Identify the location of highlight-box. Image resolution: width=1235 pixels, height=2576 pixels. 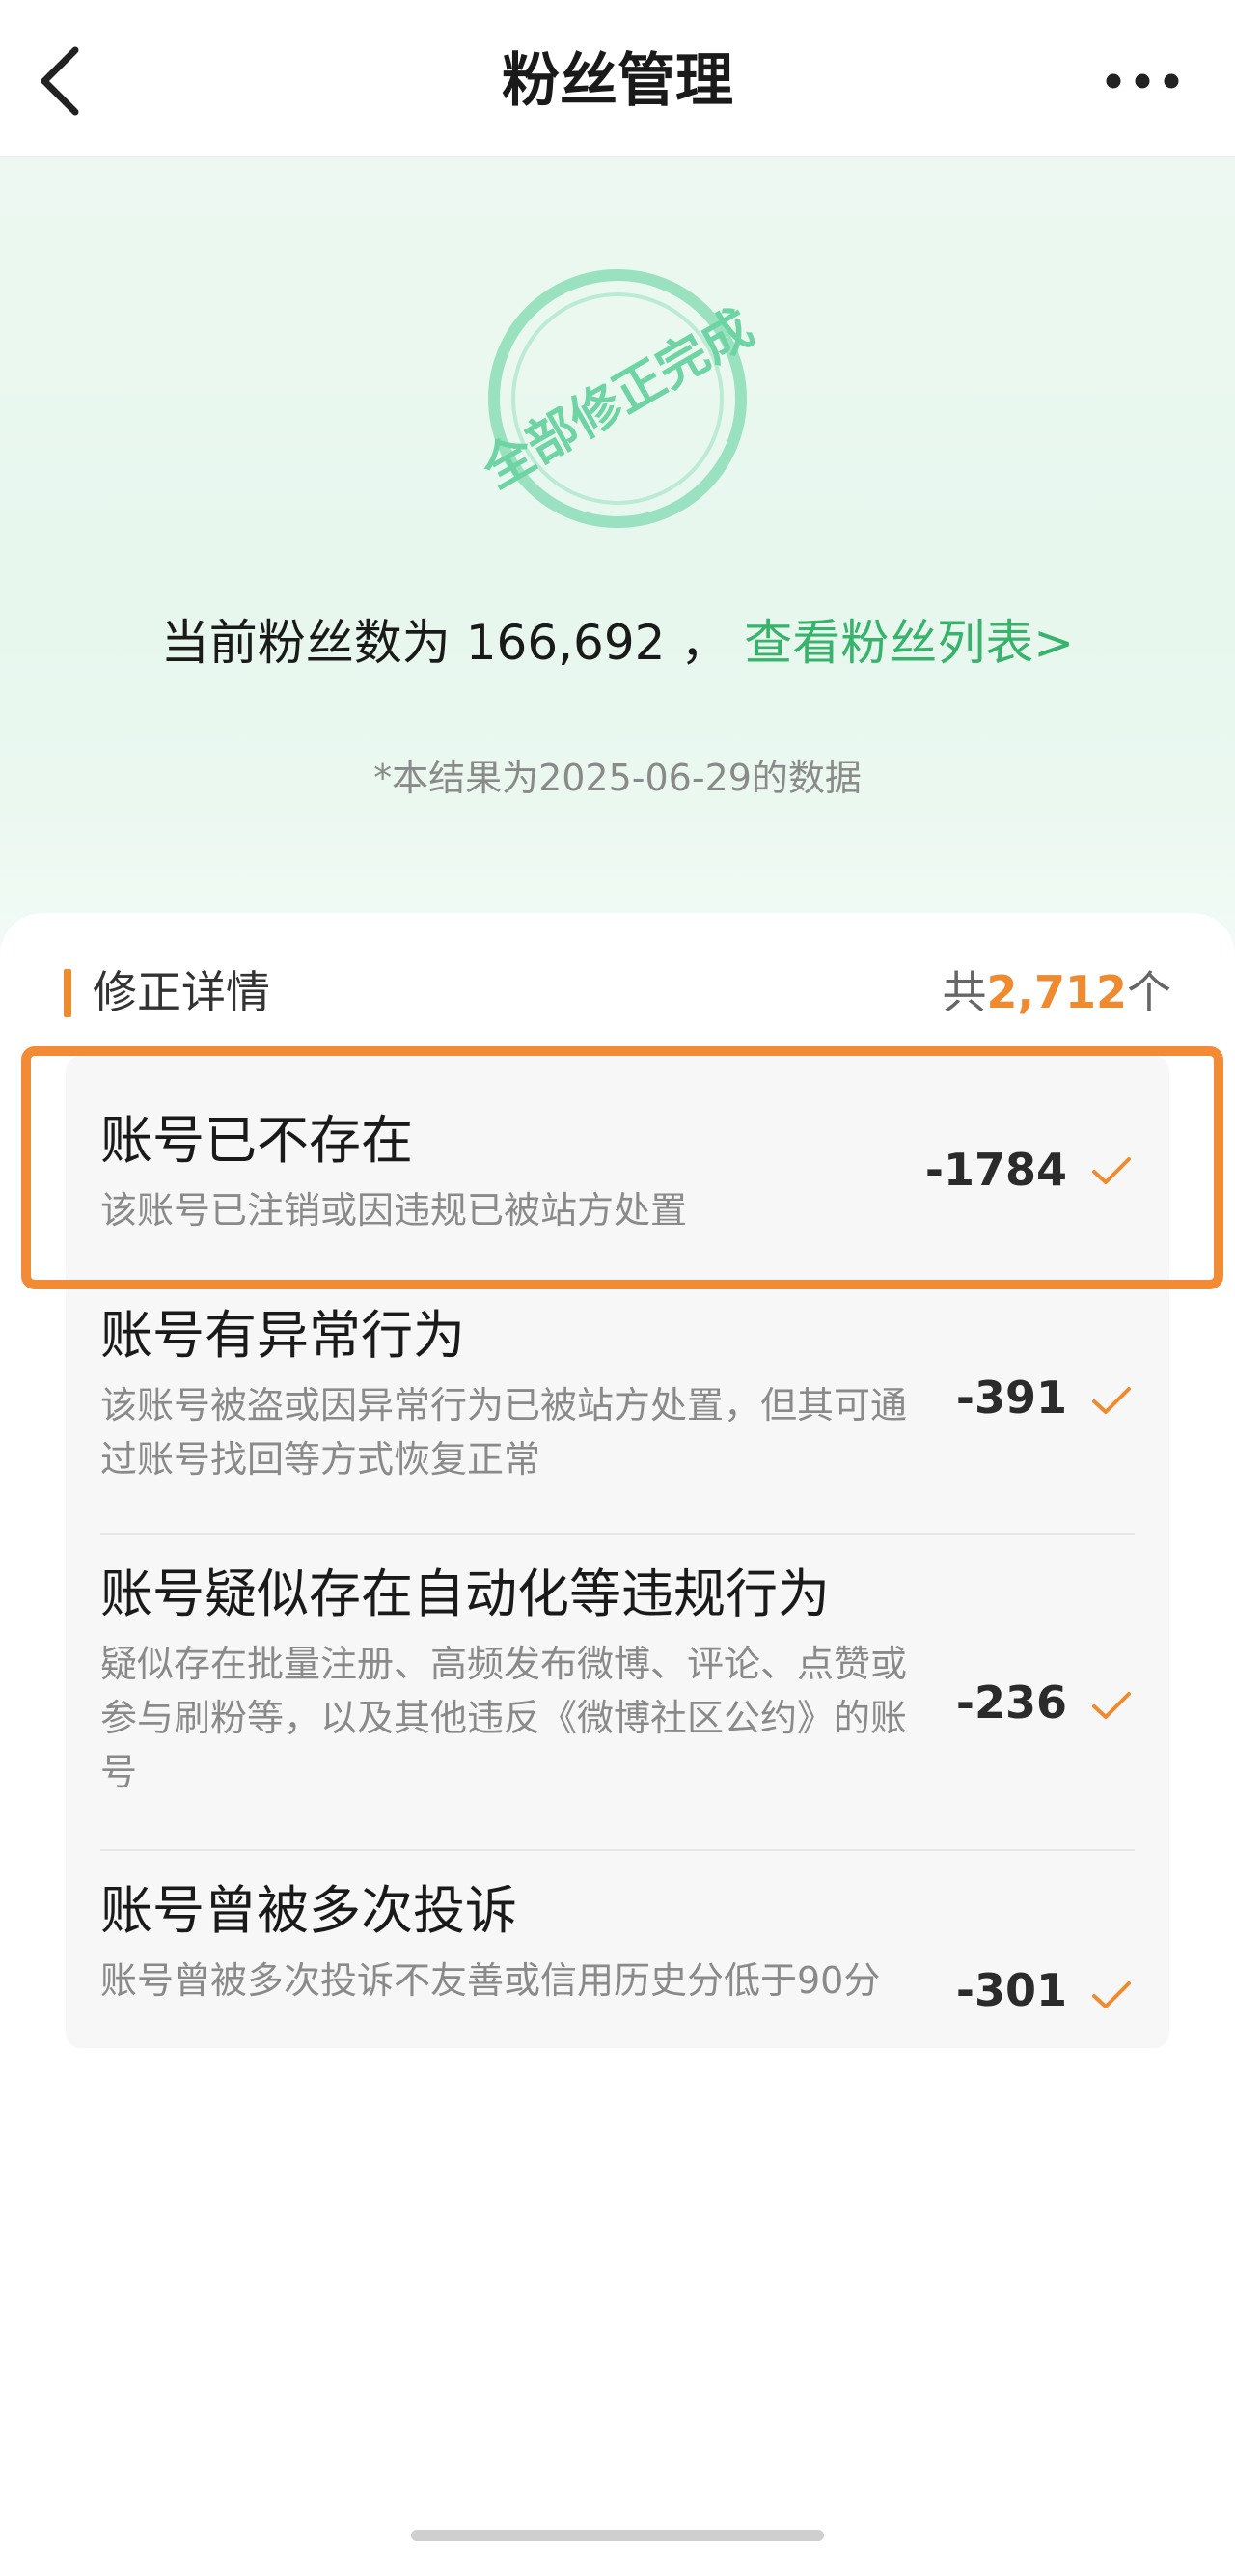
(622, 1167).